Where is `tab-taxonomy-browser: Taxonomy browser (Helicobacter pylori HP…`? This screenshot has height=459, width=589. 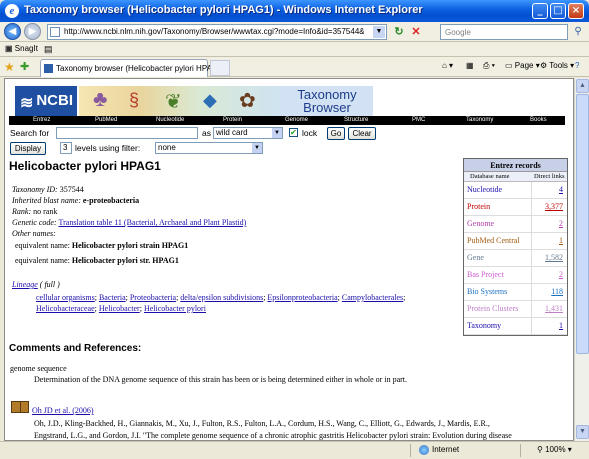
tab-taxonomy-browser: Taxonomy browser (Helicobacter pylori HP… is located at coordinates (132, 68).